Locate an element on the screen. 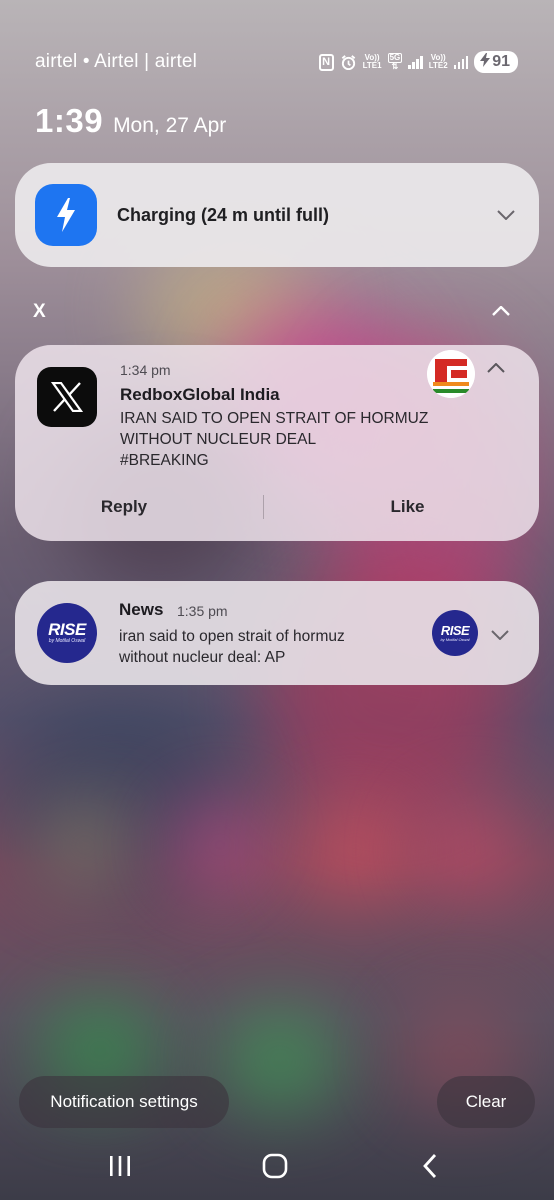 This screenshot has height=1200, width=554. carrier-label: airtel • Airtel | airtel is located at coordinates (116, 61).